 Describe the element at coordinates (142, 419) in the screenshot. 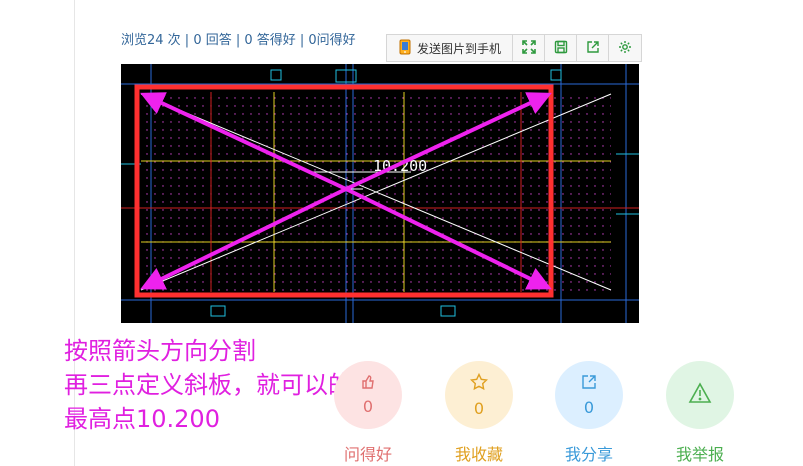

I see `annotation-line-3: 最高点10.200` at that location.